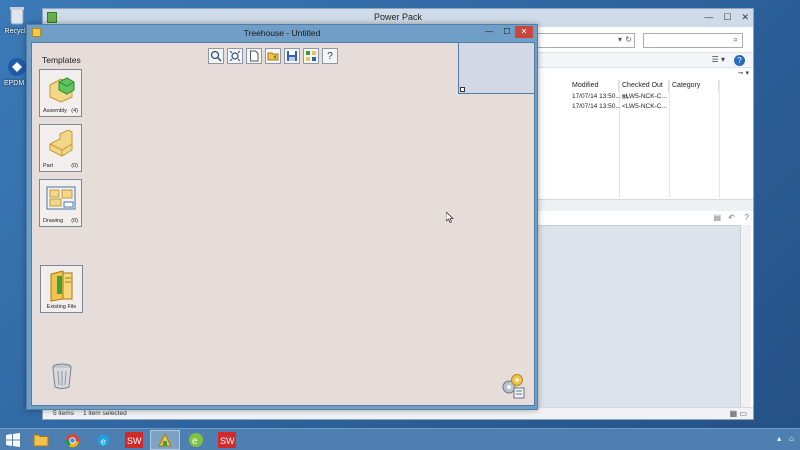 This screenshot has width=800, height=450. I want to click on list-toolbar: ⊸ ▾, so click(645, 74).